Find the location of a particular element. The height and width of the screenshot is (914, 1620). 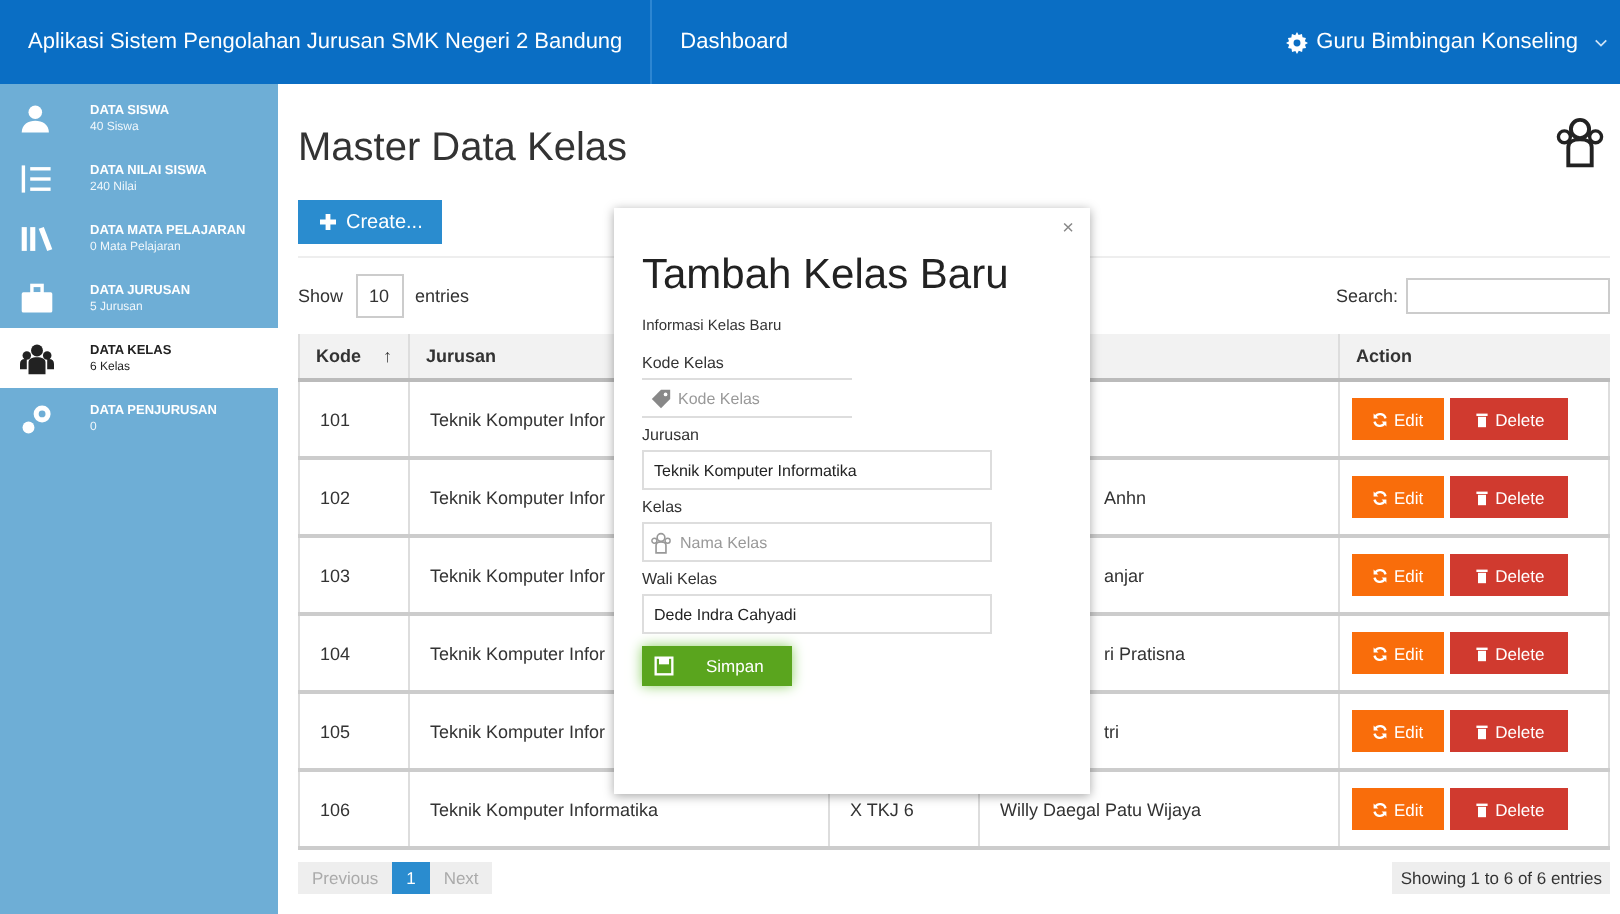

table-cell: X TKJ 6 is located at coordinates (882, 809).